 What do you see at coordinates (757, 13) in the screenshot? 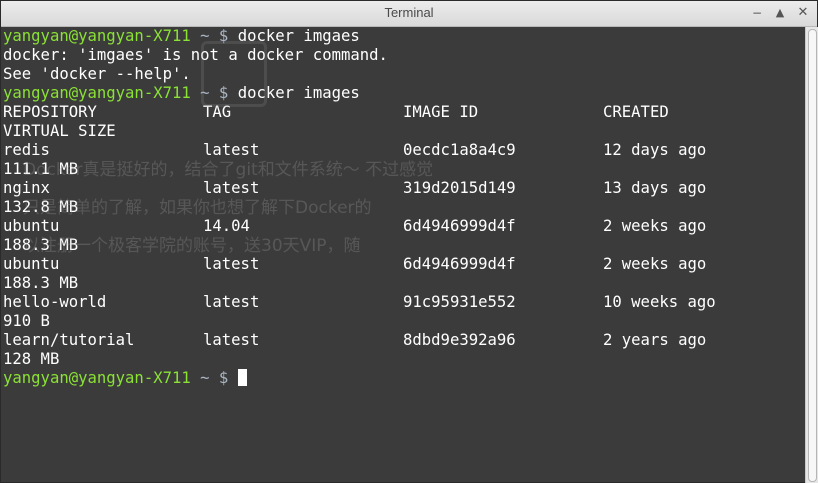
I see `minimize-icon: −` at bounding box center [757, 13].